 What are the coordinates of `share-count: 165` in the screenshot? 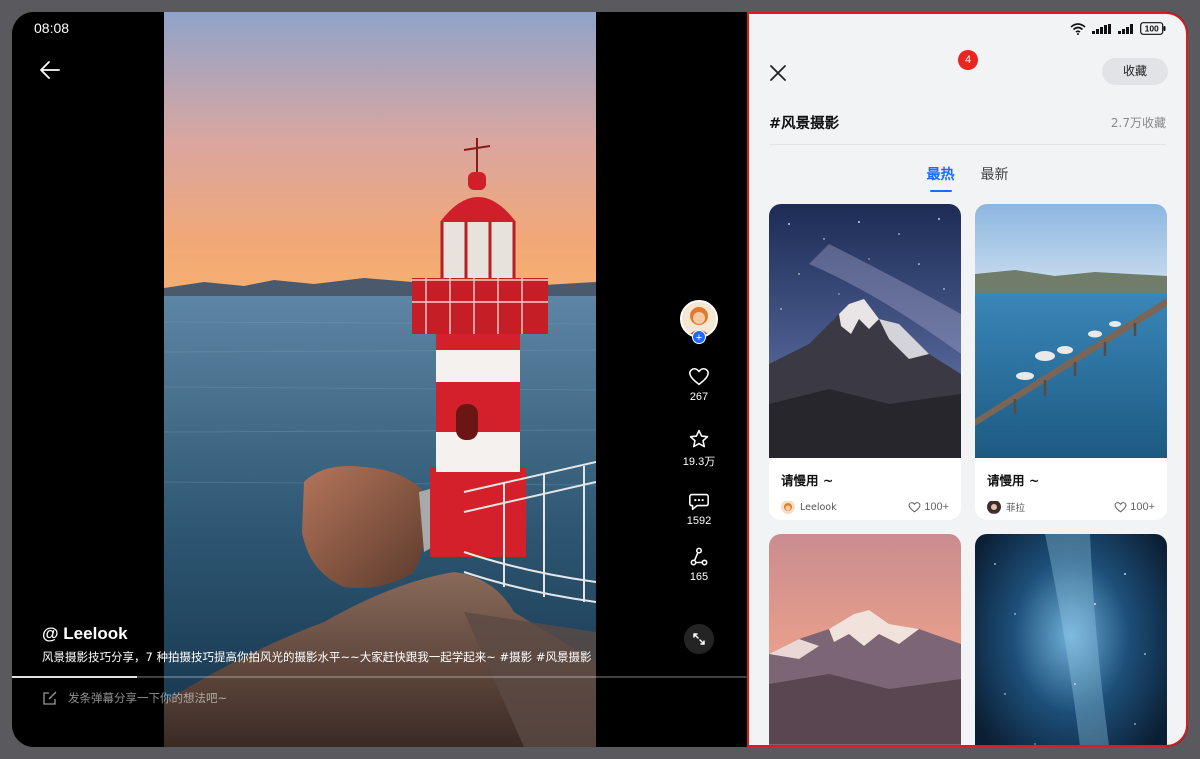 It's located at (699, 577).